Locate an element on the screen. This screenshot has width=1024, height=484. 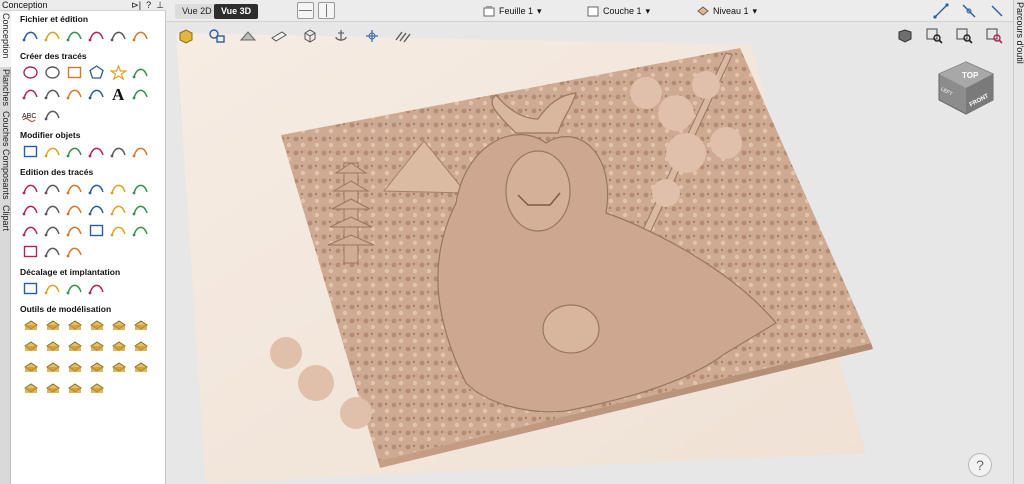
sweep-tool is located at coordinates (96, 325).